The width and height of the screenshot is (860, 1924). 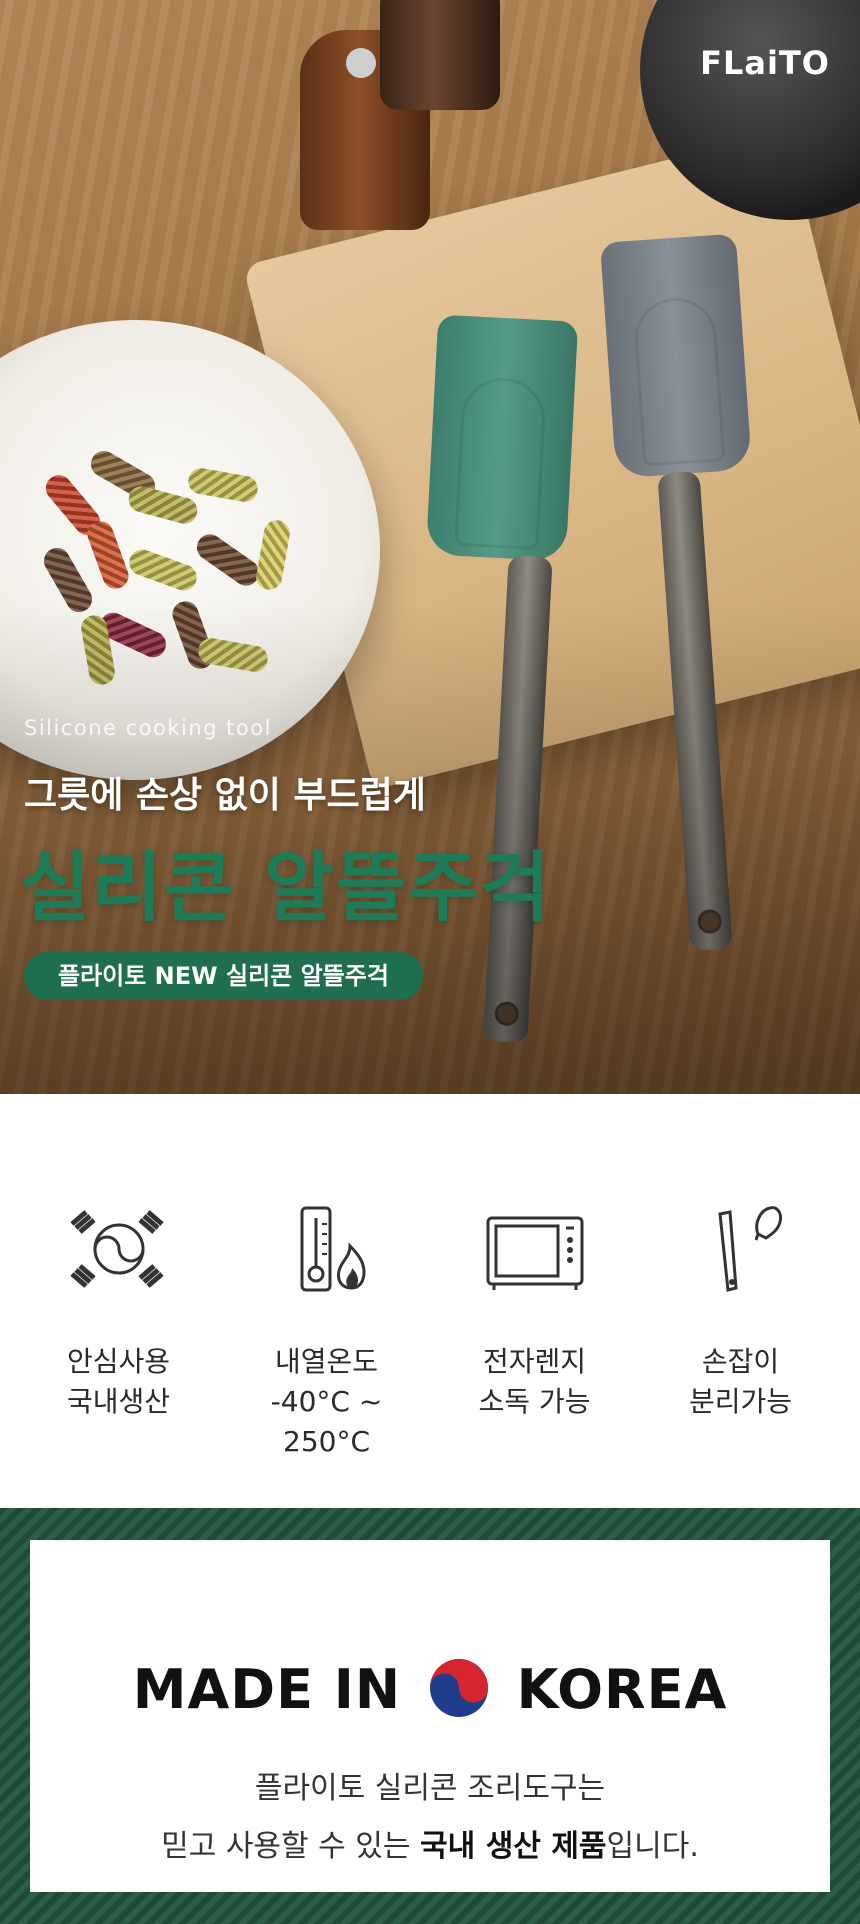 What do you see at coordinates (430, 1818) in the screenshot?
I see `made-in-korea-description: 플라이토 실리콘 조리도구는 믿고 사용할 수 있는 국내 생산 제품입니다.` at bounding box center [430, 1818].